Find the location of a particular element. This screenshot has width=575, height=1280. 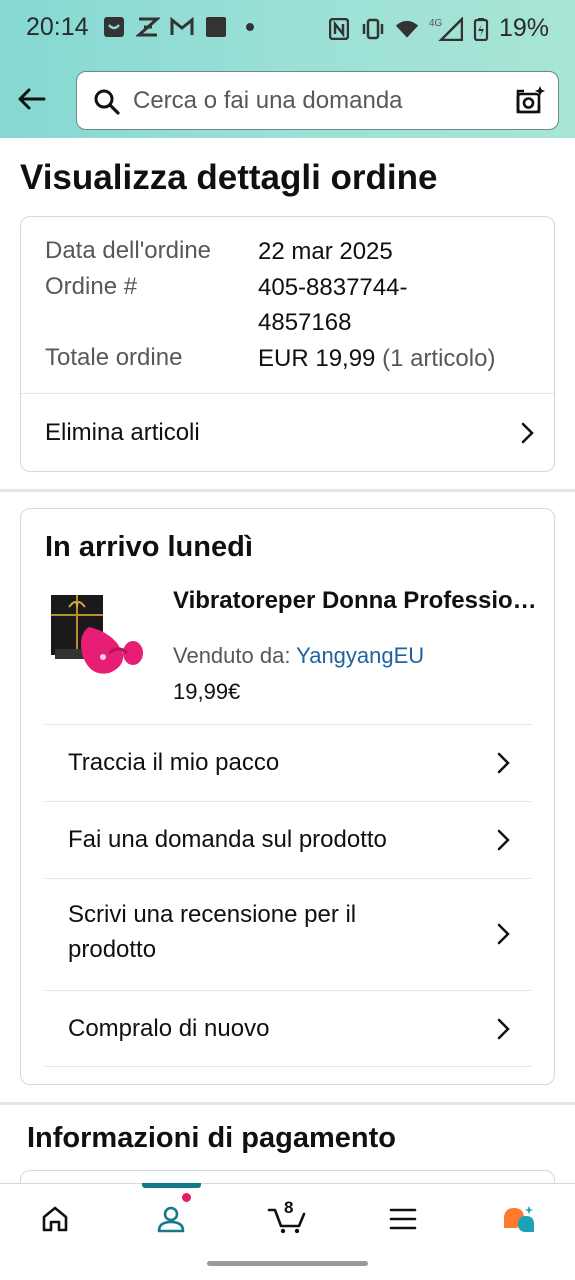

battery-icon is located at coordinates (481, 29).